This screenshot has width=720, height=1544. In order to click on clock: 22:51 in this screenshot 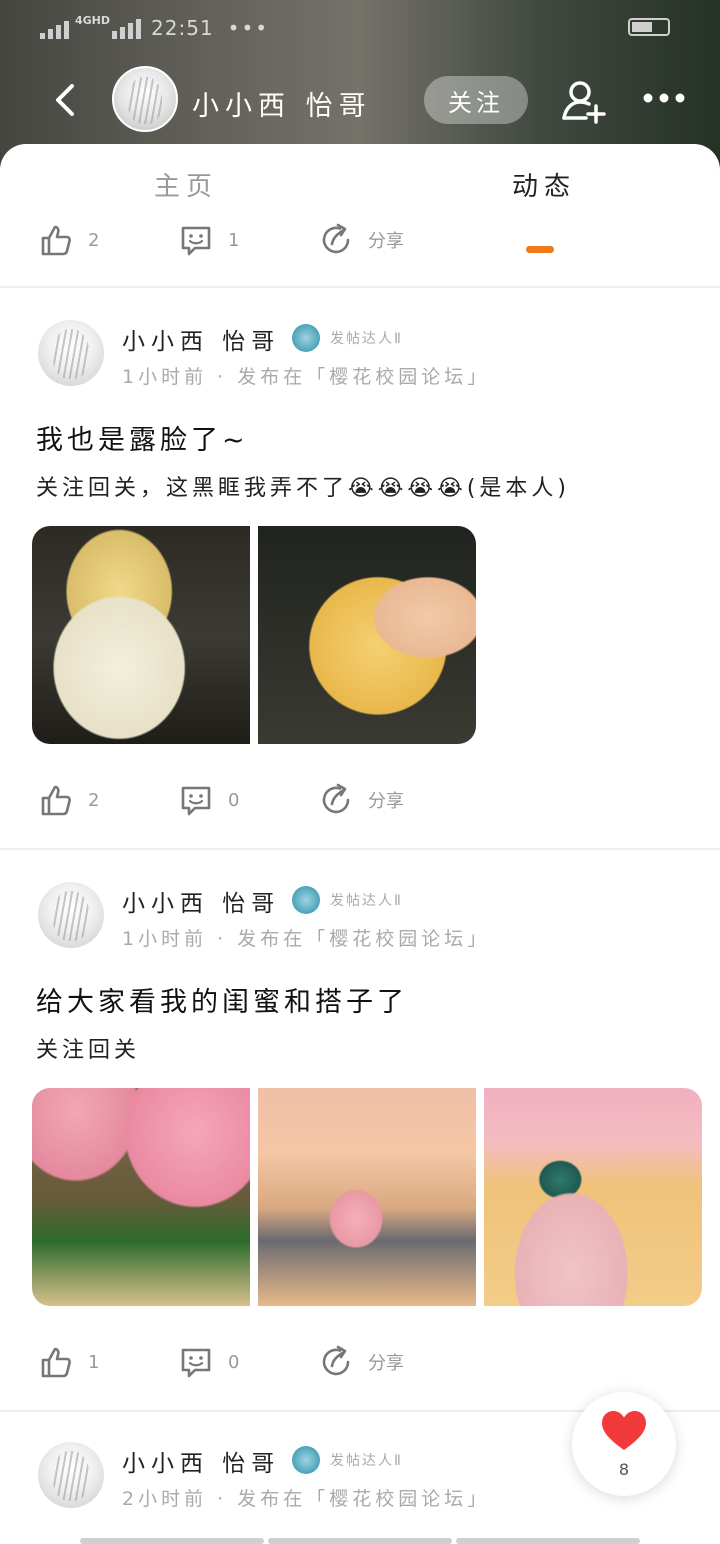, I will do `click(182, 28)`.